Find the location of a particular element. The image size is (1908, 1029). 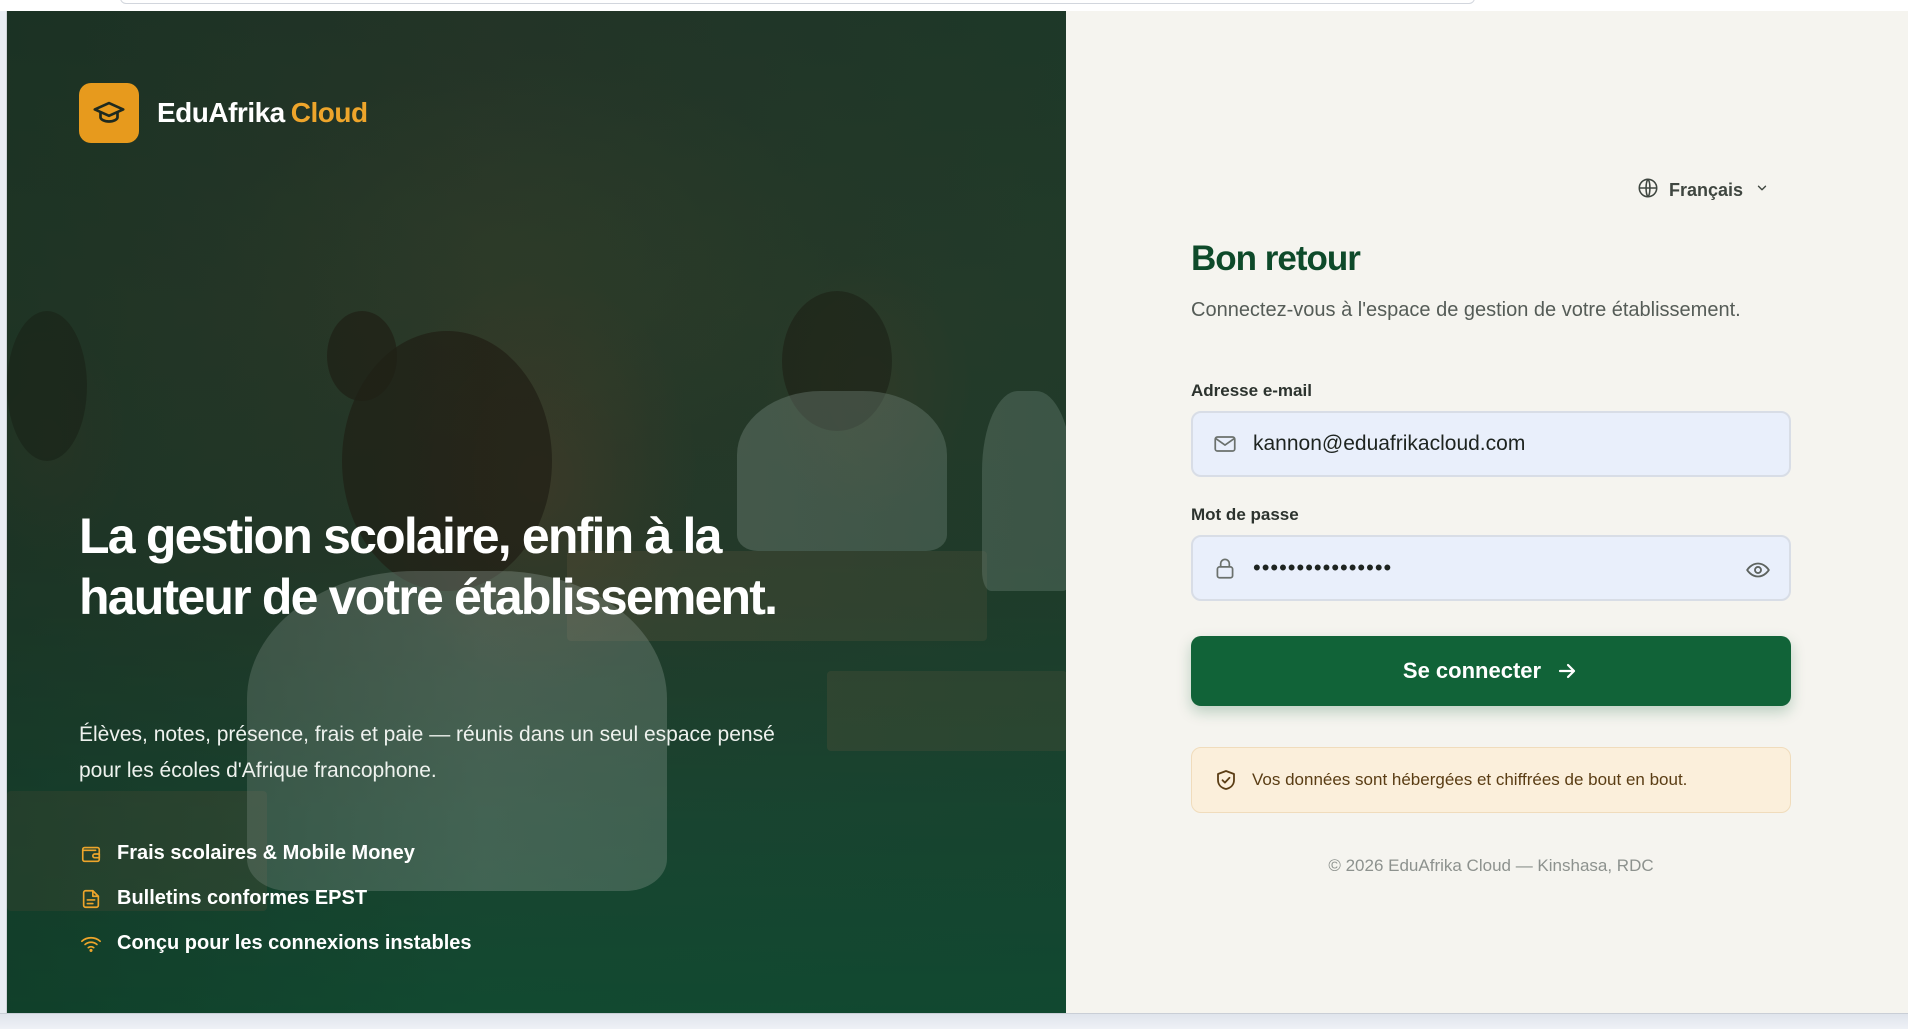

globe-icon is located at coordinates (1648, 190).